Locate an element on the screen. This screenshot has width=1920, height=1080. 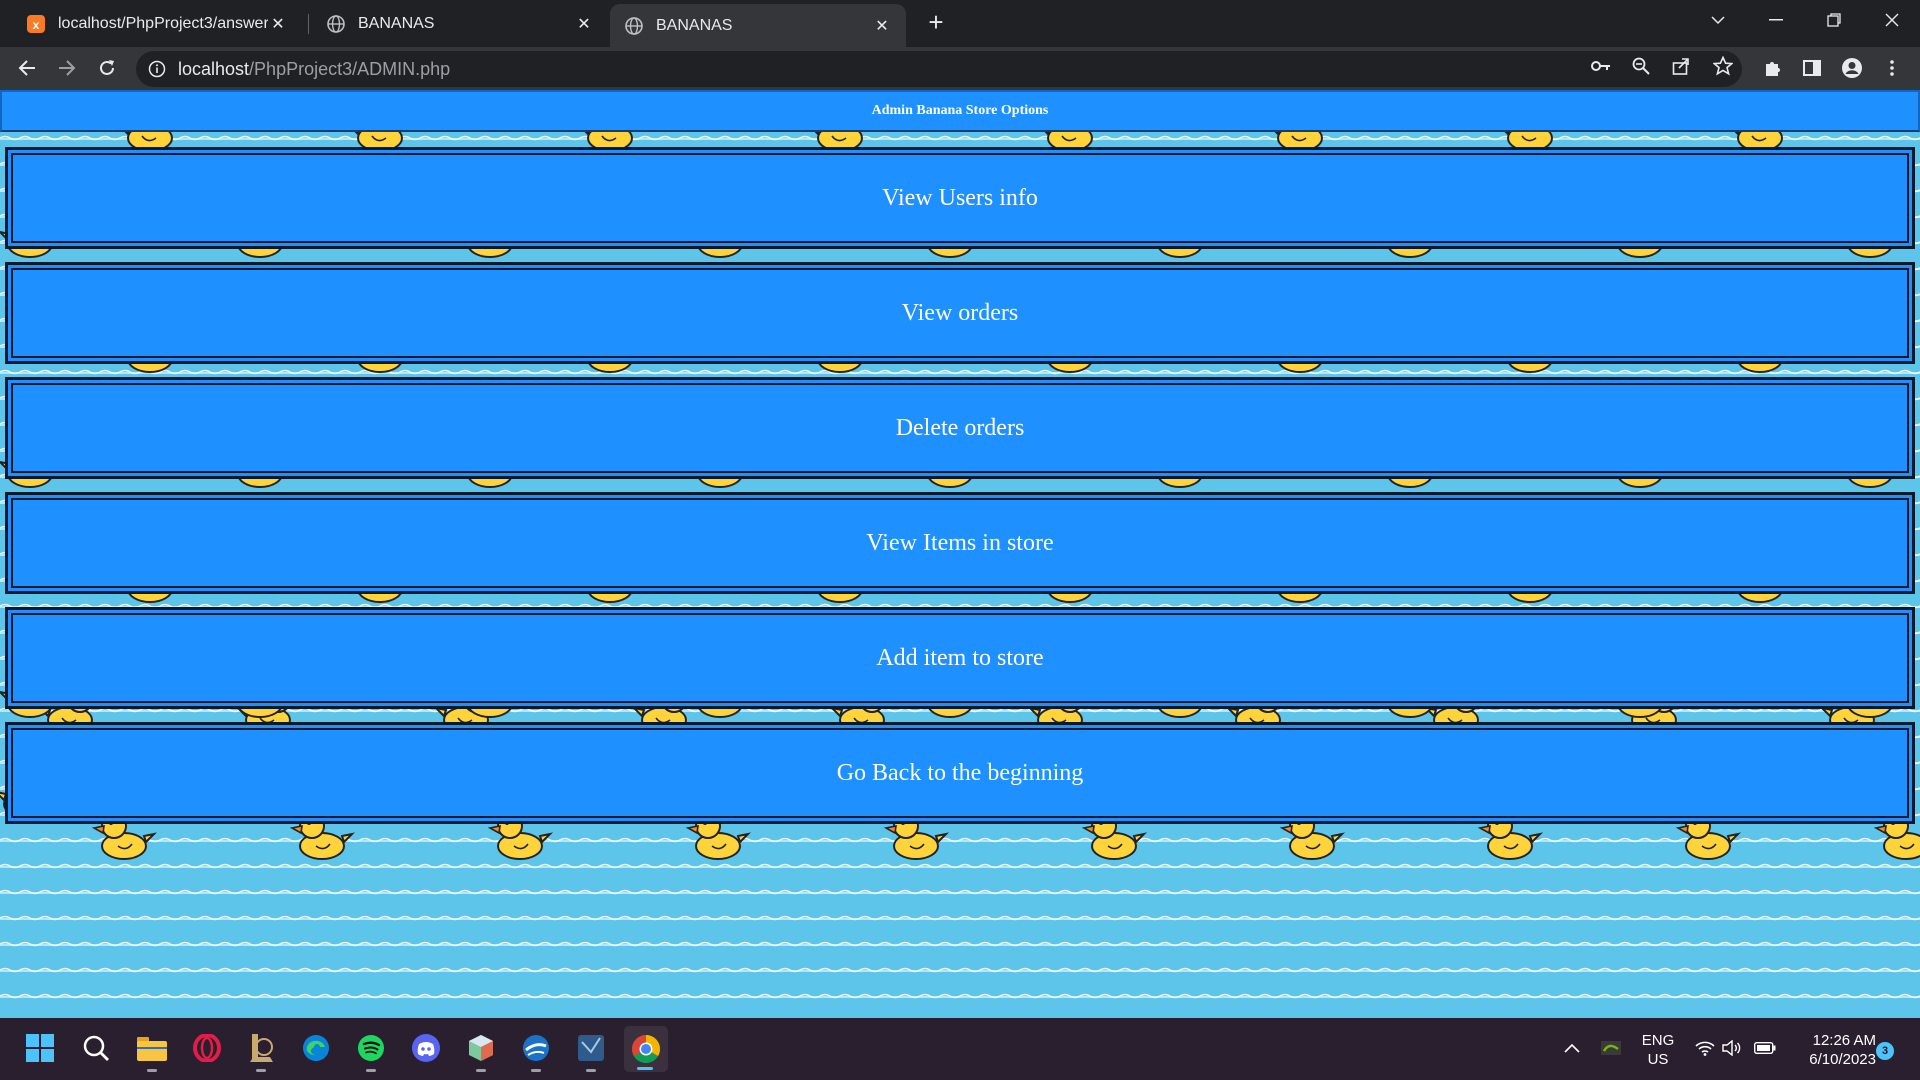
tab-title: localhost/PhpProject3/answerSur is located at coordinates (163, 23).